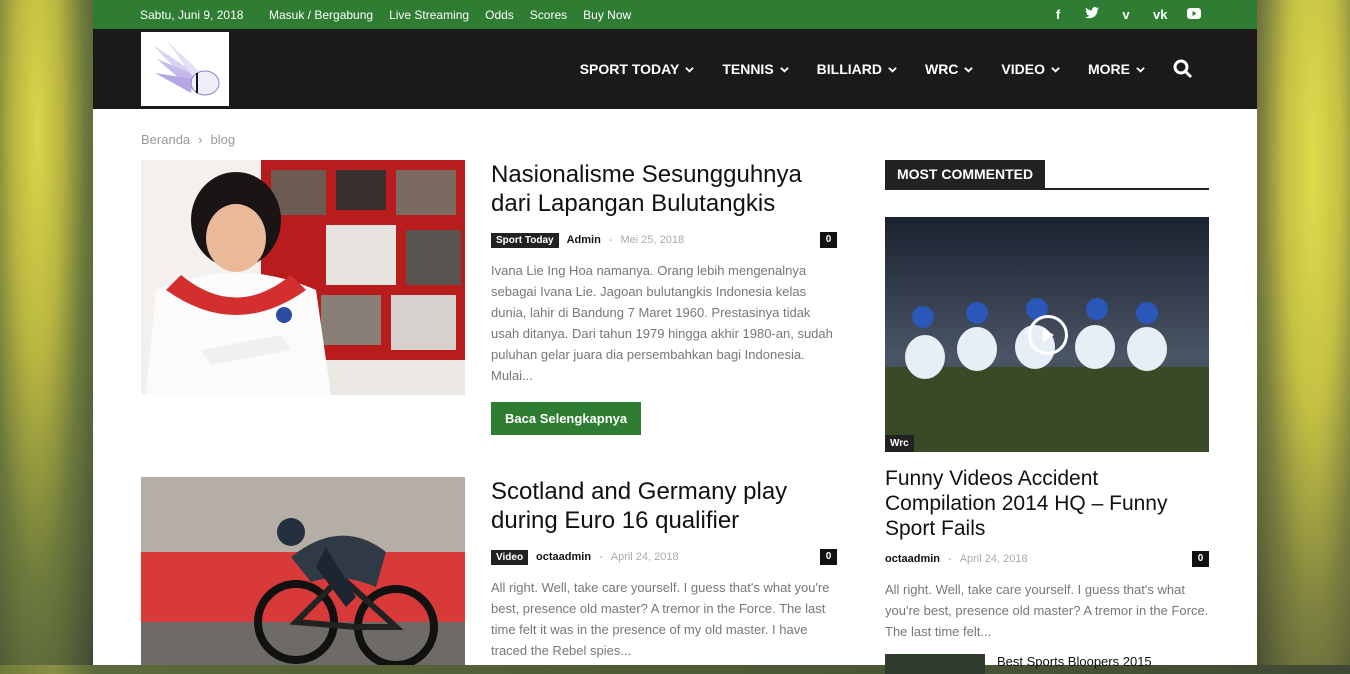 The width and height of the screenshot is (1350, 674). I want to click on post-category: Sport Today, so click(525, 240).